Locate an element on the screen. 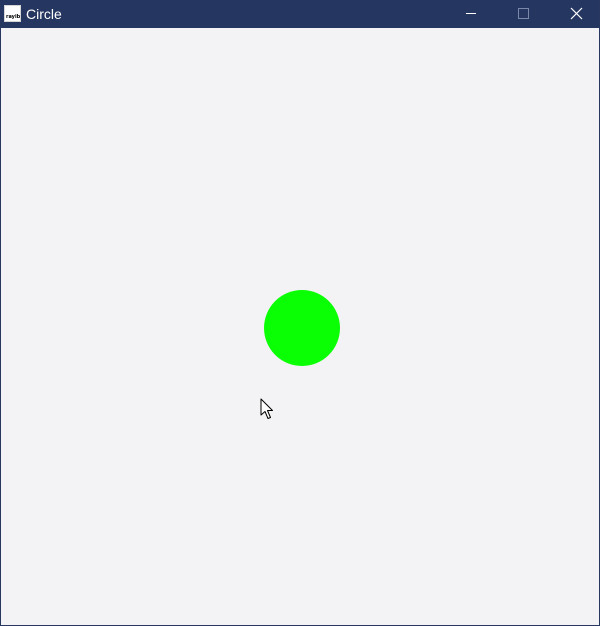  app-icon: rayib is located at coordinates (12, 13).